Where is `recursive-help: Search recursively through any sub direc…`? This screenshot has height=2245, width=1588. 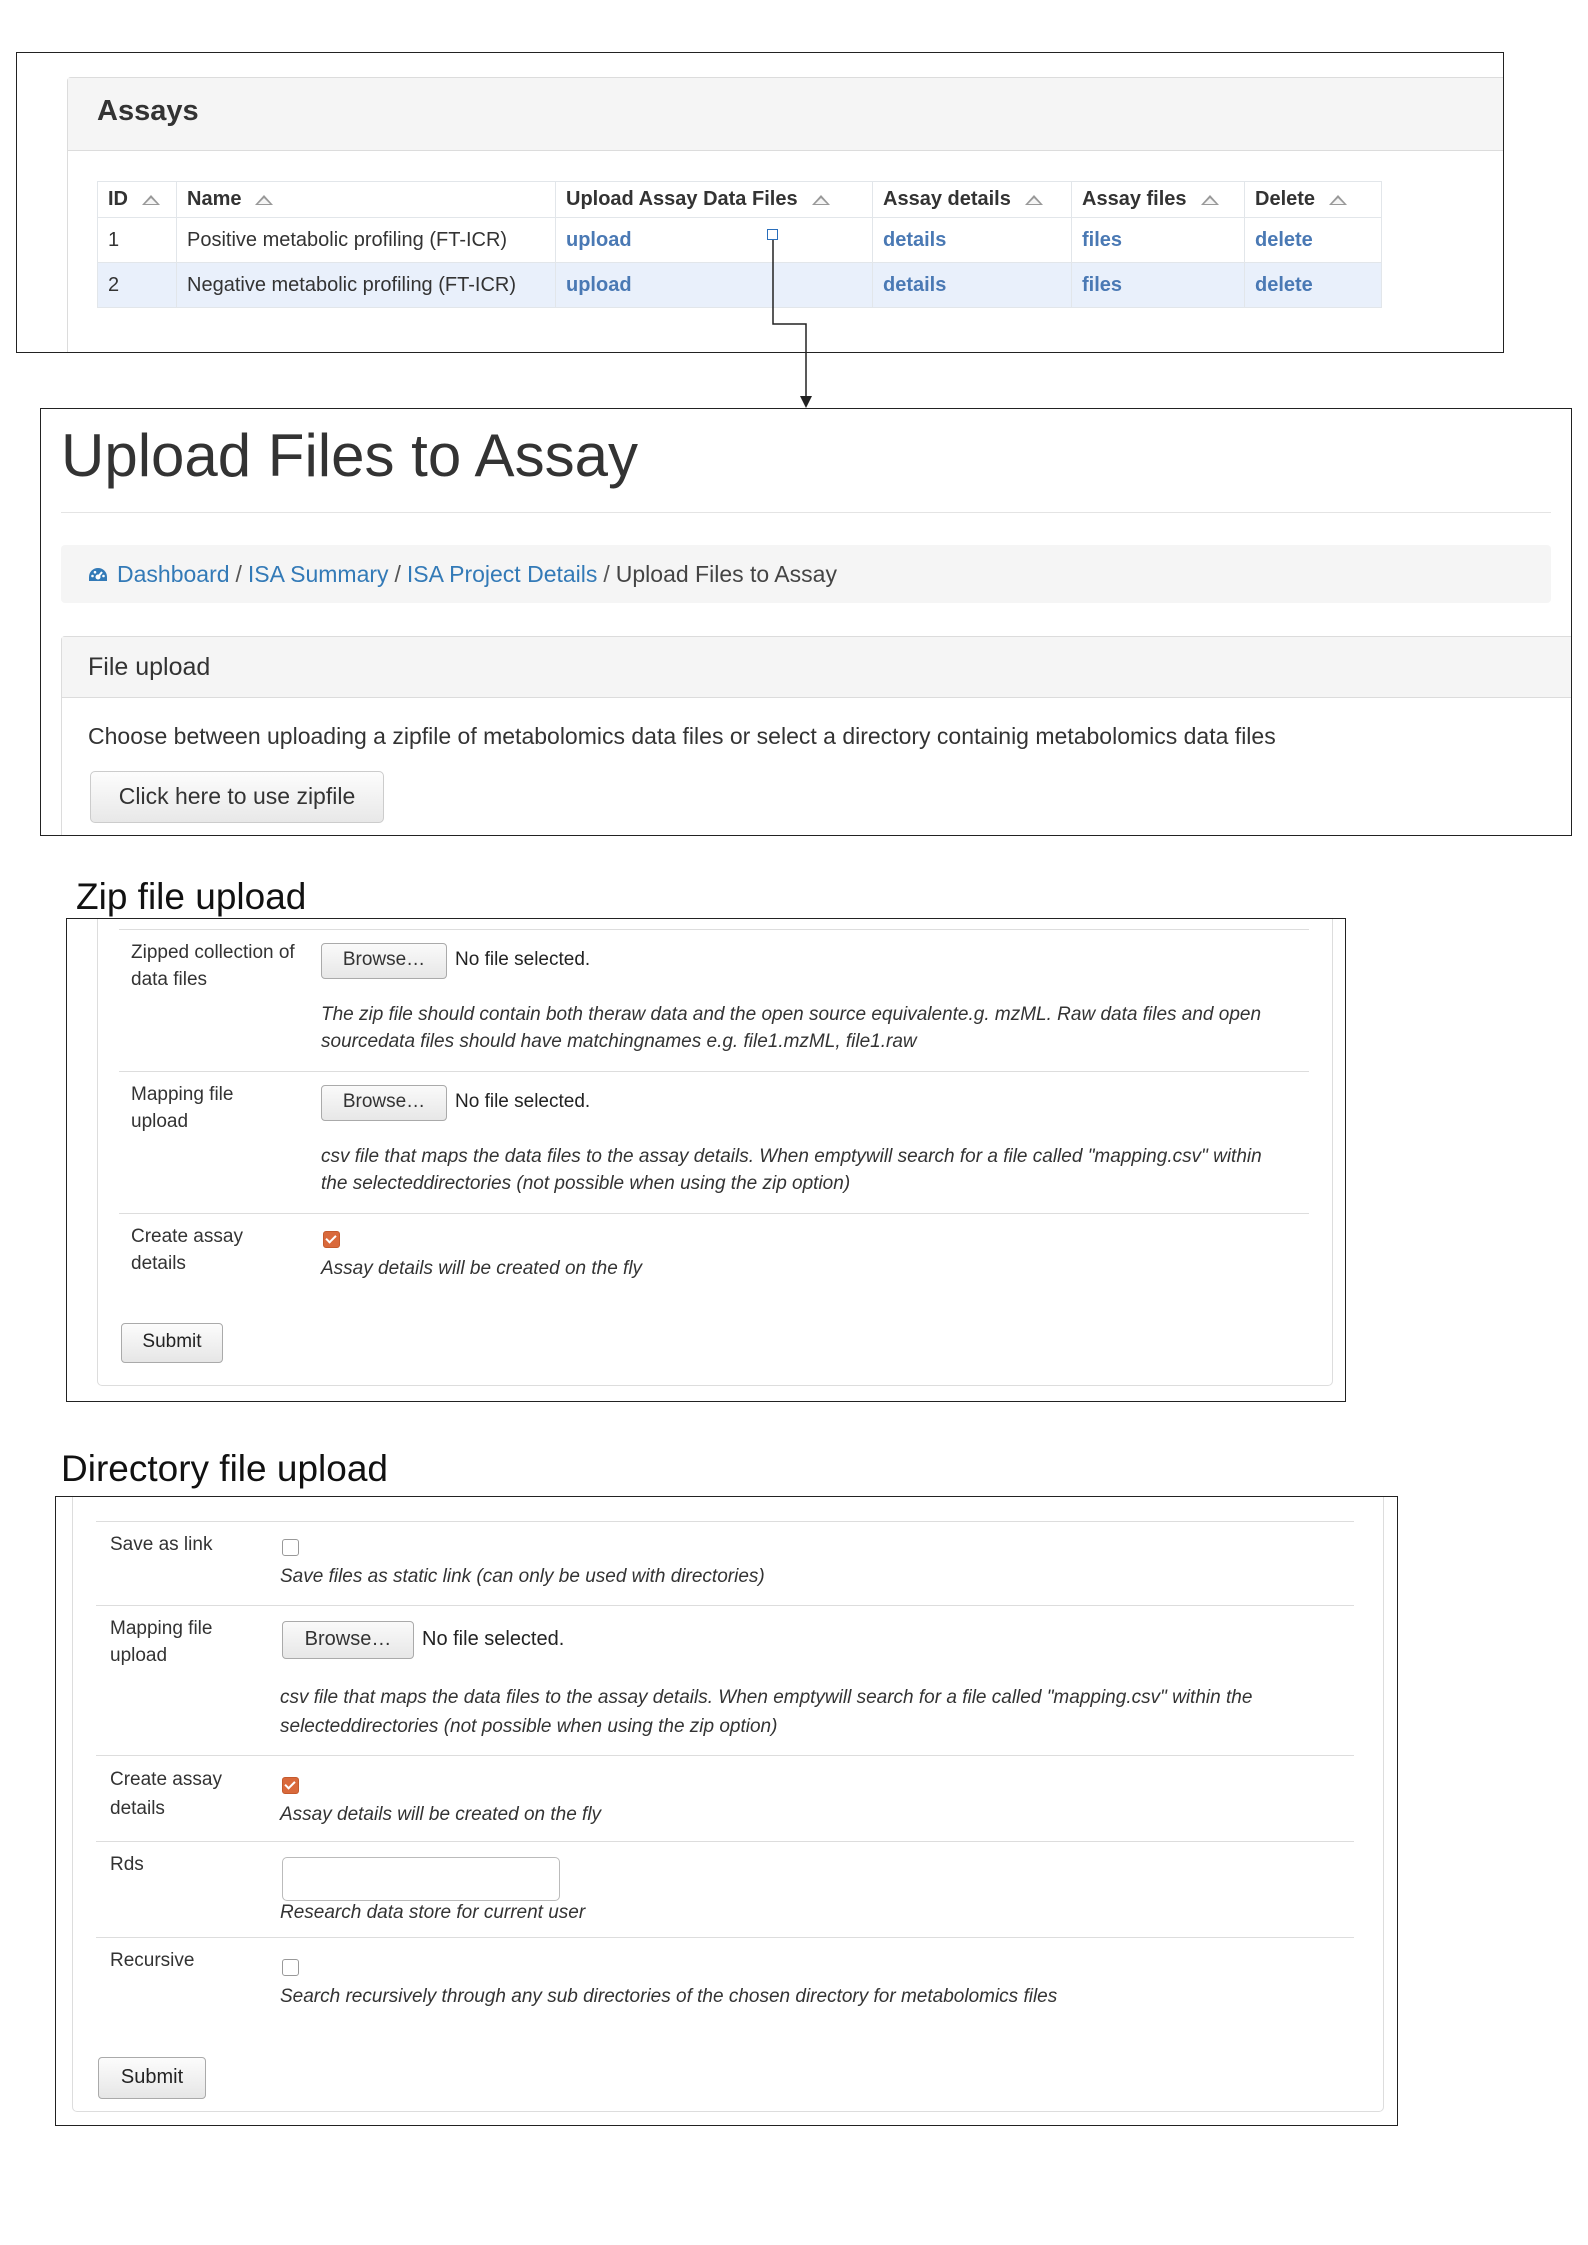
recursive-help: Search recursively through any sub direc… is located at coordinates (669, 1996).